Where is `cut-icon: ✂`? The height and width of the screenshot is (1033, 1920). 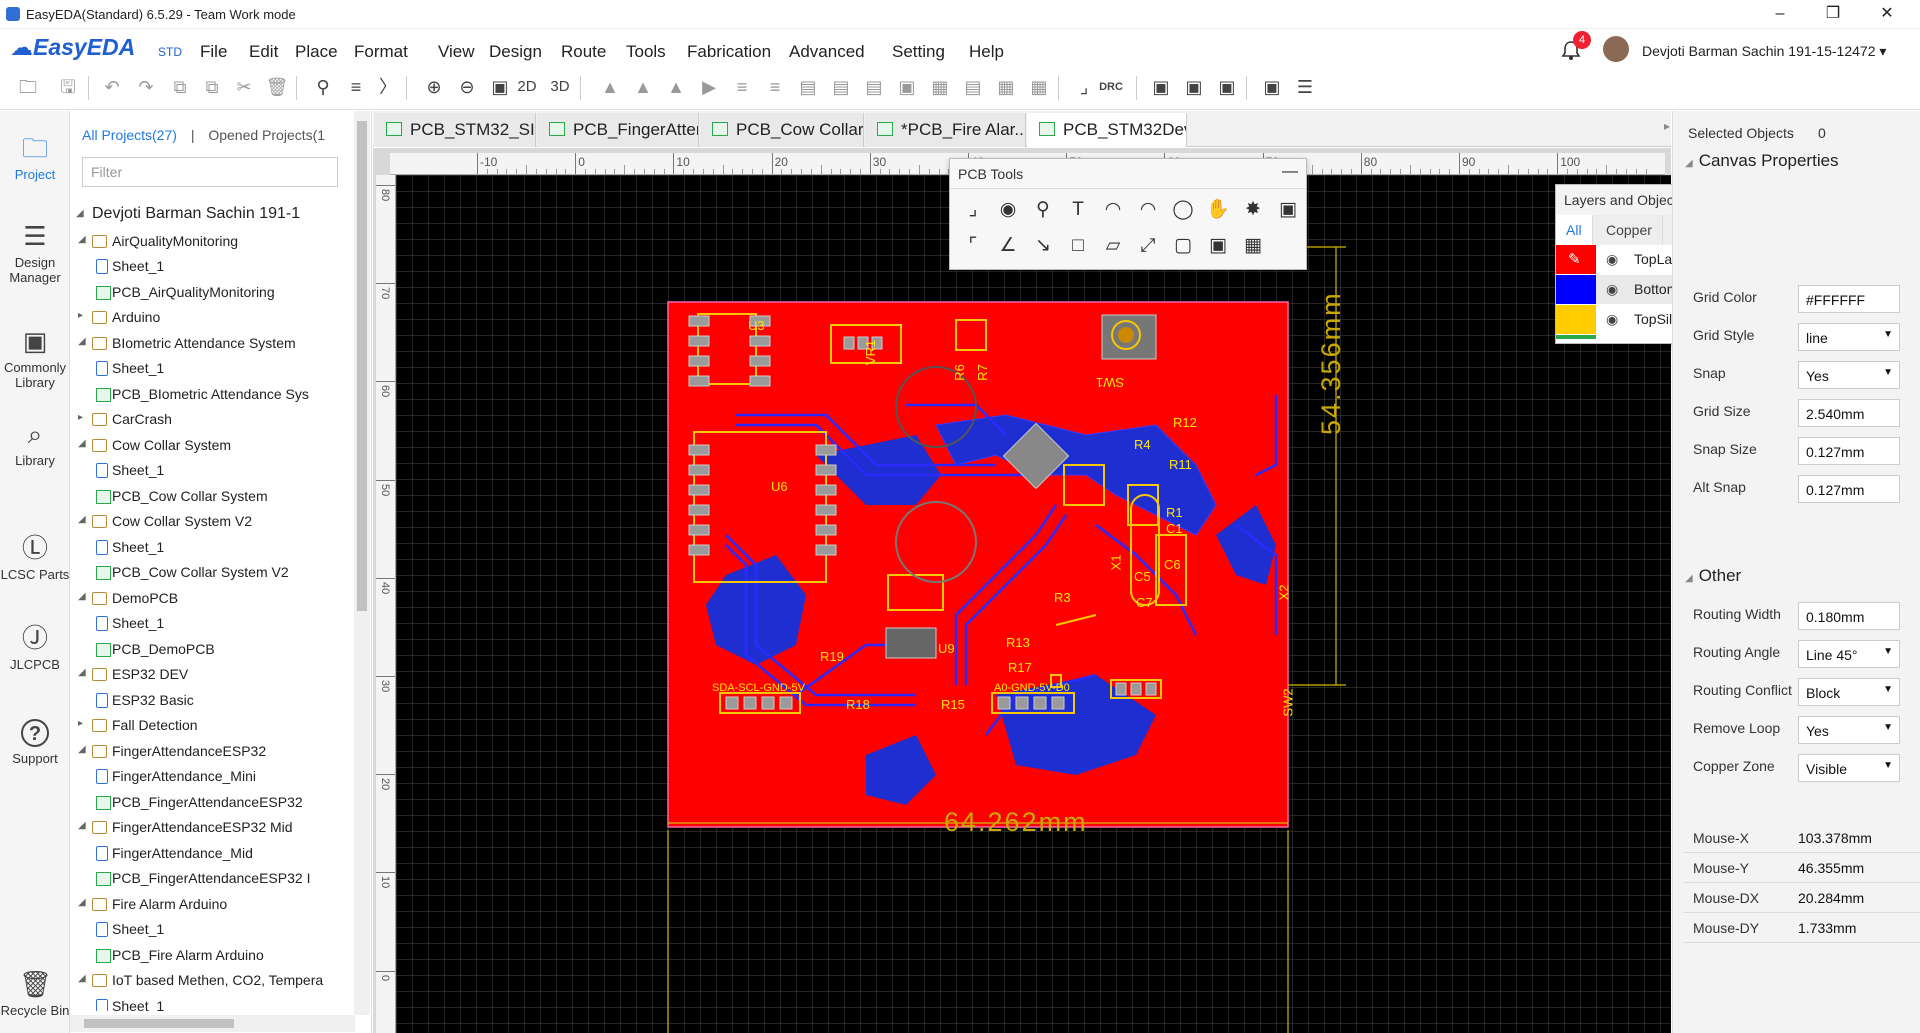
cut-icon: ✂ is located at coordinates (244, 87).